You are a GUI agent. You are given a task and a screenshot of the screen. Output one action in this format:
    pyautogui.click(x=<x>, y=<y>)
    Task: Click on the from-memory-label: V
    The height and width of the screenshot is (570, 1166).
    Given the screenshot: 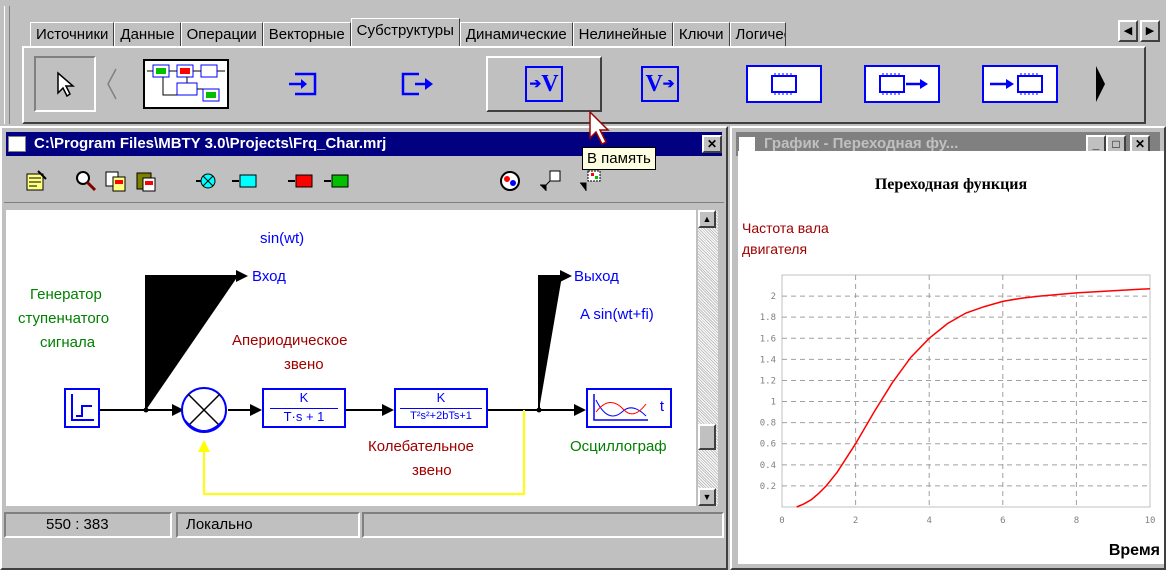 What is the action you would take?
    pyautogui.click(x=654, y=83)
    